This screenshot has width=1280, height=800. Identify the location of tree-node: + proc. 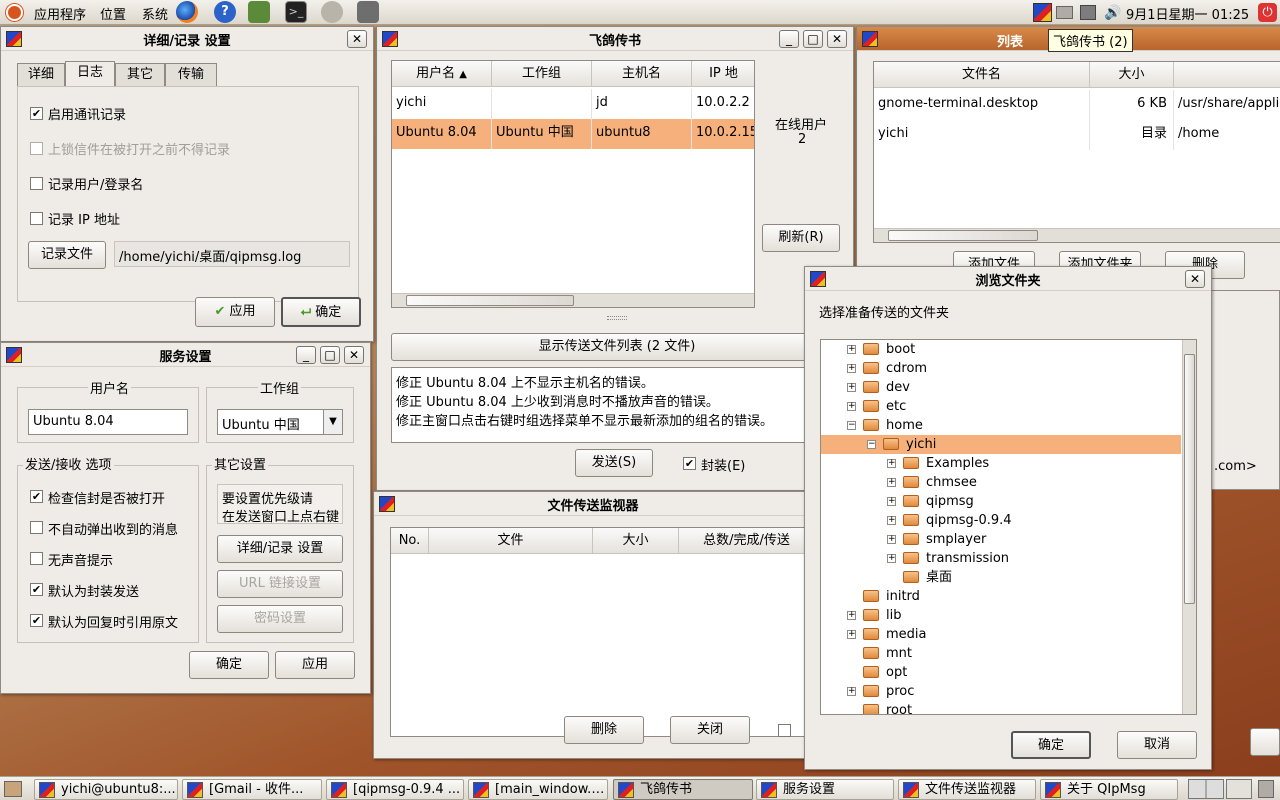
(1001, 691).